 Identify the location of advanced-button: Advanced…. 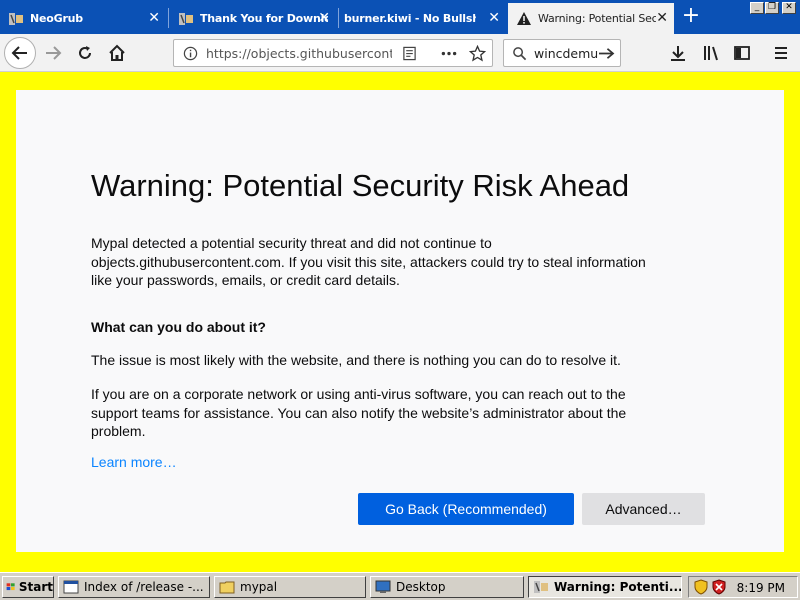
(643, 509).